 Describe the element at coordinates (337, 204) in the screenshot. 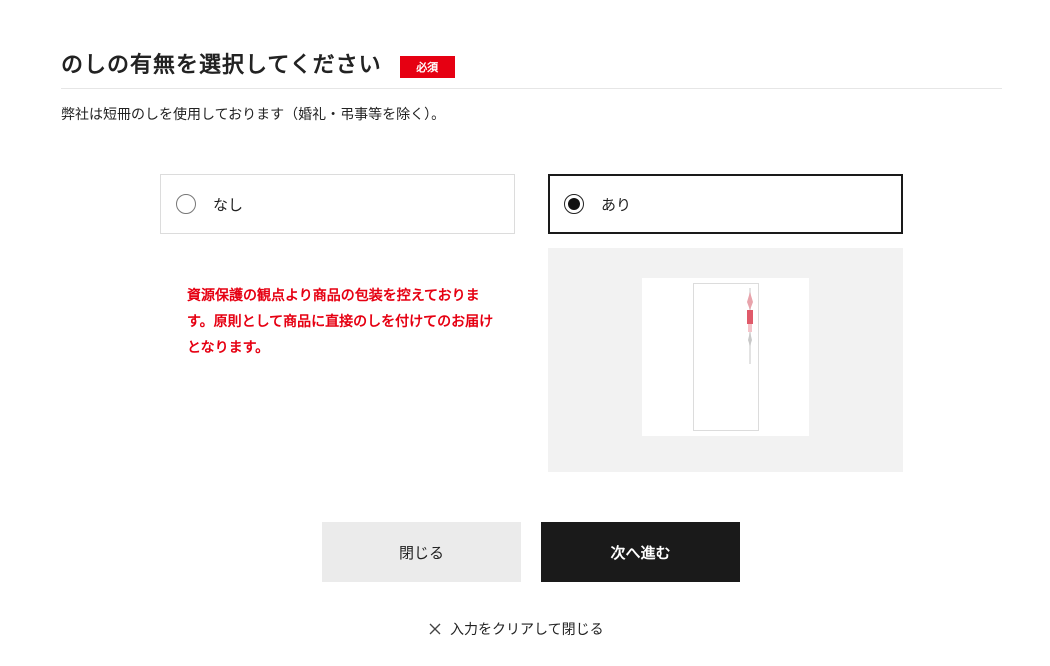

I see `option-none-radio: なし` at that location.